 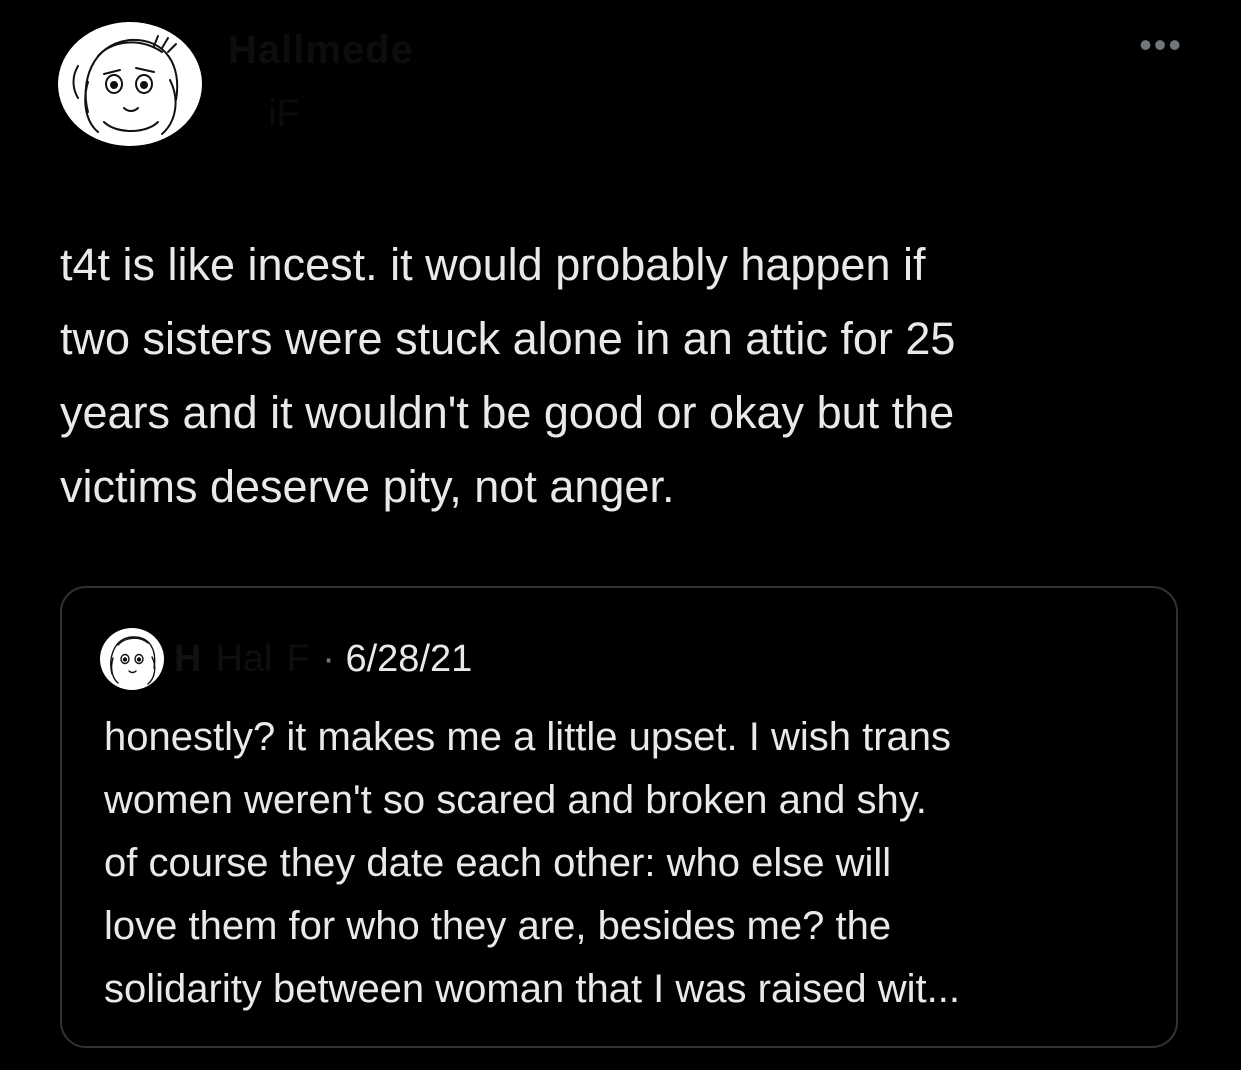 I want to click on quoted-meta: H Hal F · 6/28/21, so click(x=323, y=659).